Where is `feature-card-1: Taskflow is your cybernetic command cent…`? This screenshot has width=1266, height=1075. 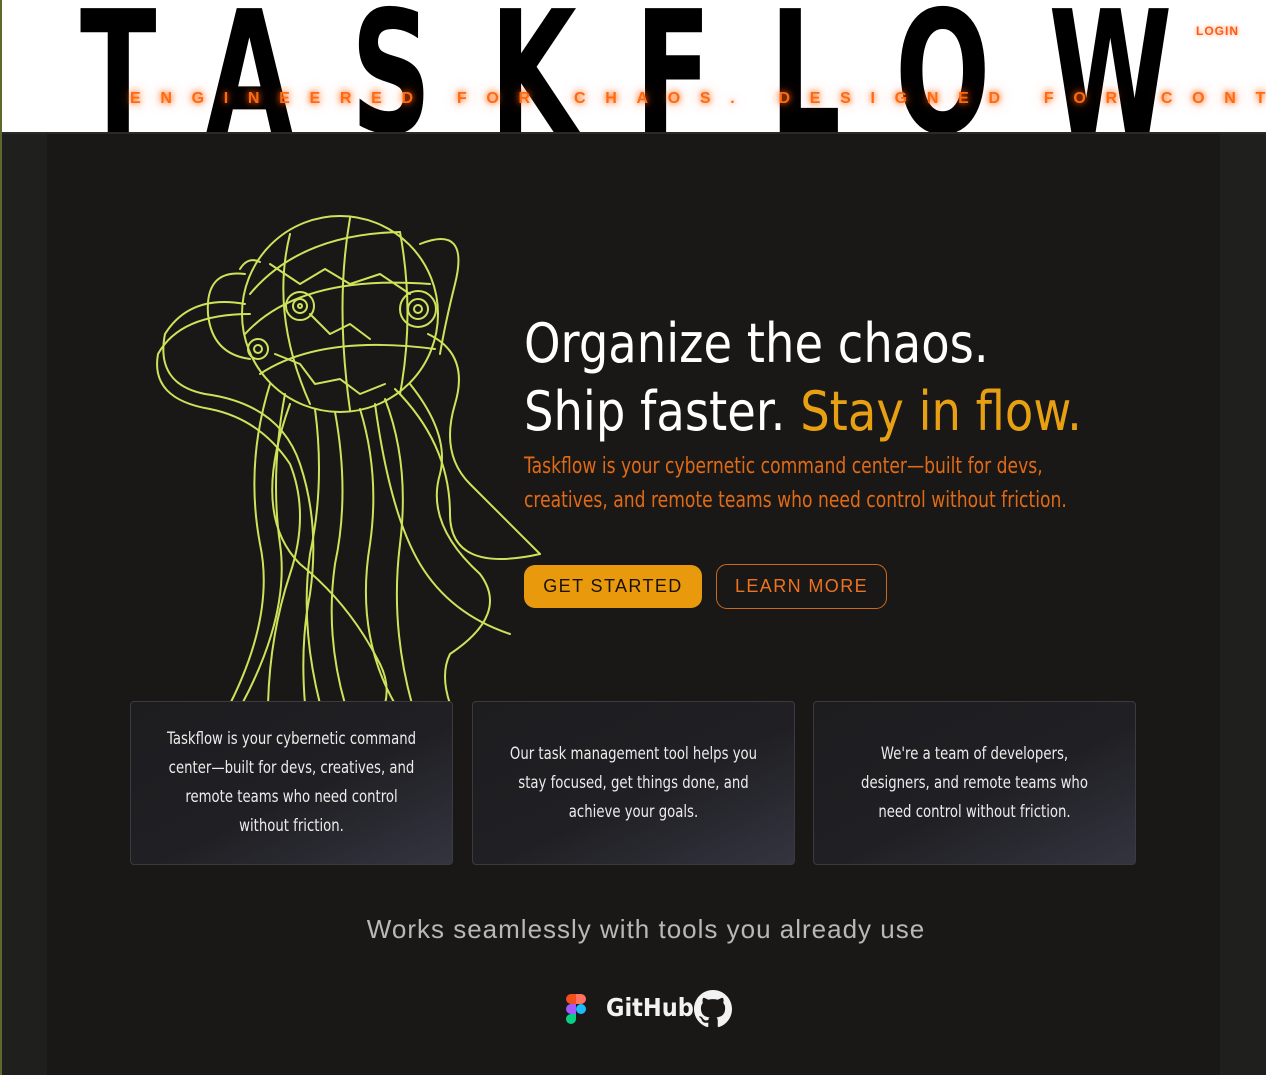 feature-card-1: Taskflow is your cybernetic command cent… is located at coordinates (291, 783).